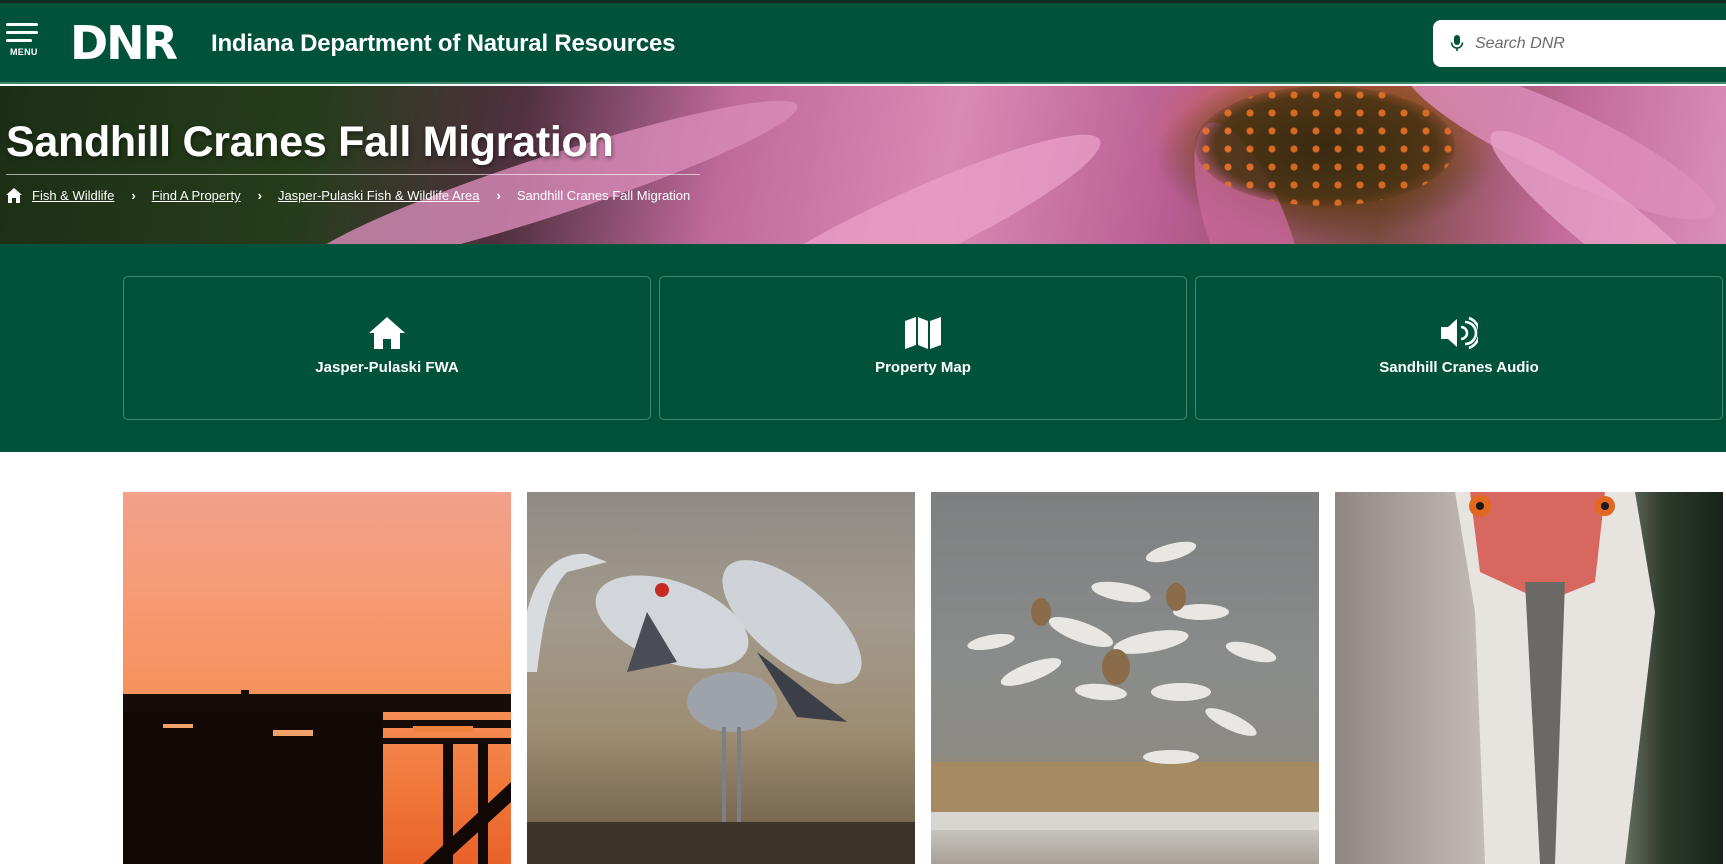 The width and height of the screenshot is (1726, 864). I want to click on crane-head-illustration, so click(1555, 678).